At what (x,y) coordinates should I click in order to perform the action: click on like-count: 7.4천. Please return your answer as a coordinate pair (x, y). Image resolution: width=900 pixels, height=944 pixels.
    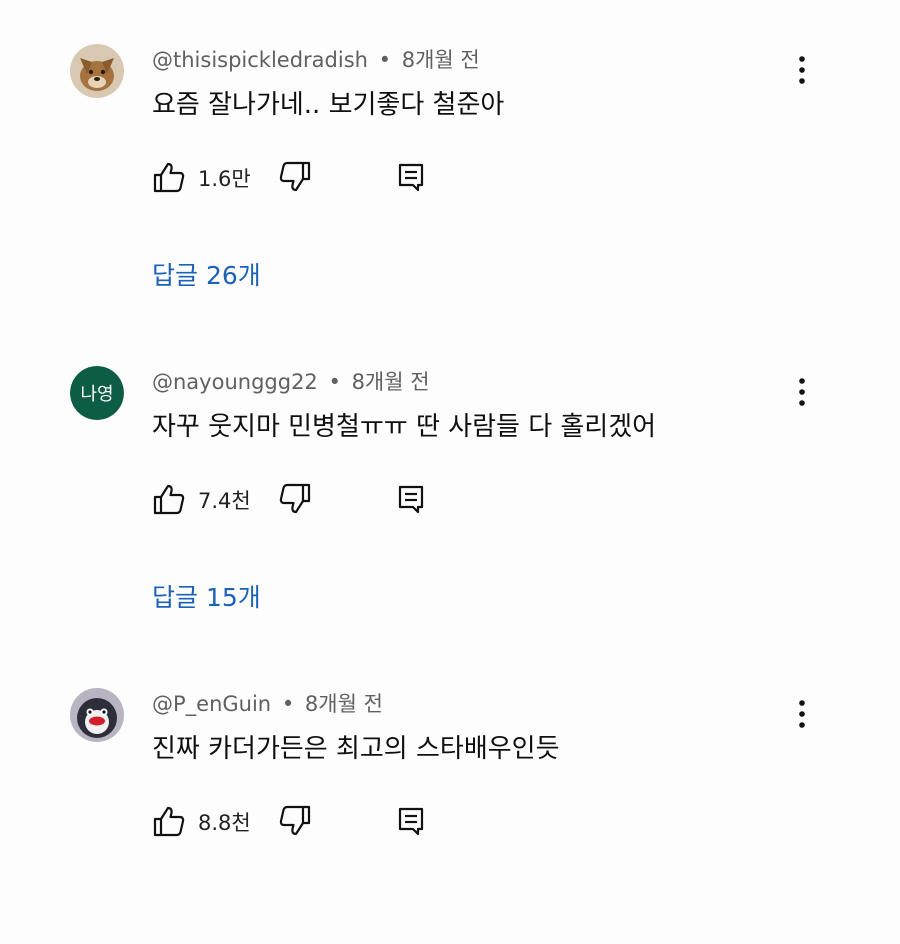
    Looking at the image, I should click on (224, 501).